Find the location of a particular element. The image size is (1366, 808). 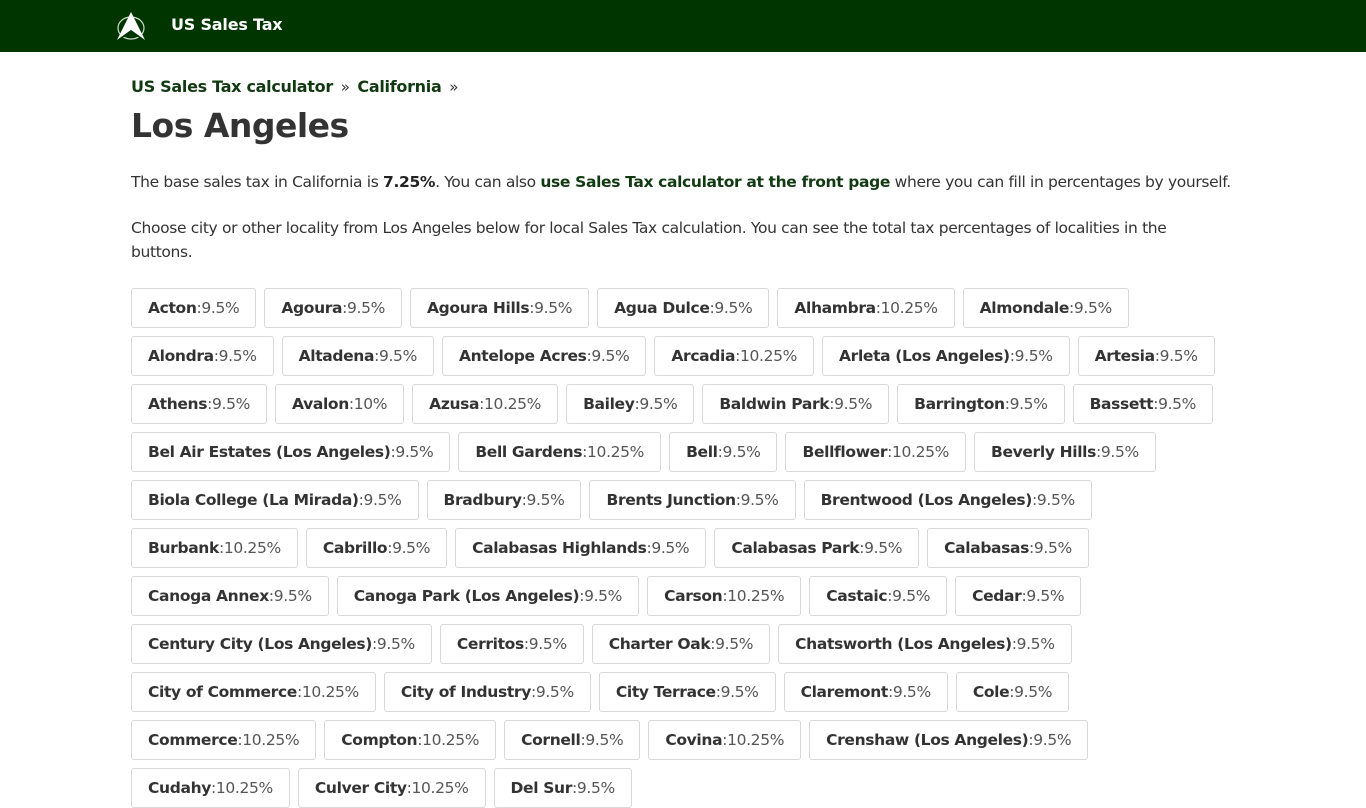

locality-button: Avalon: 10% is located at coordinates (339, 404).